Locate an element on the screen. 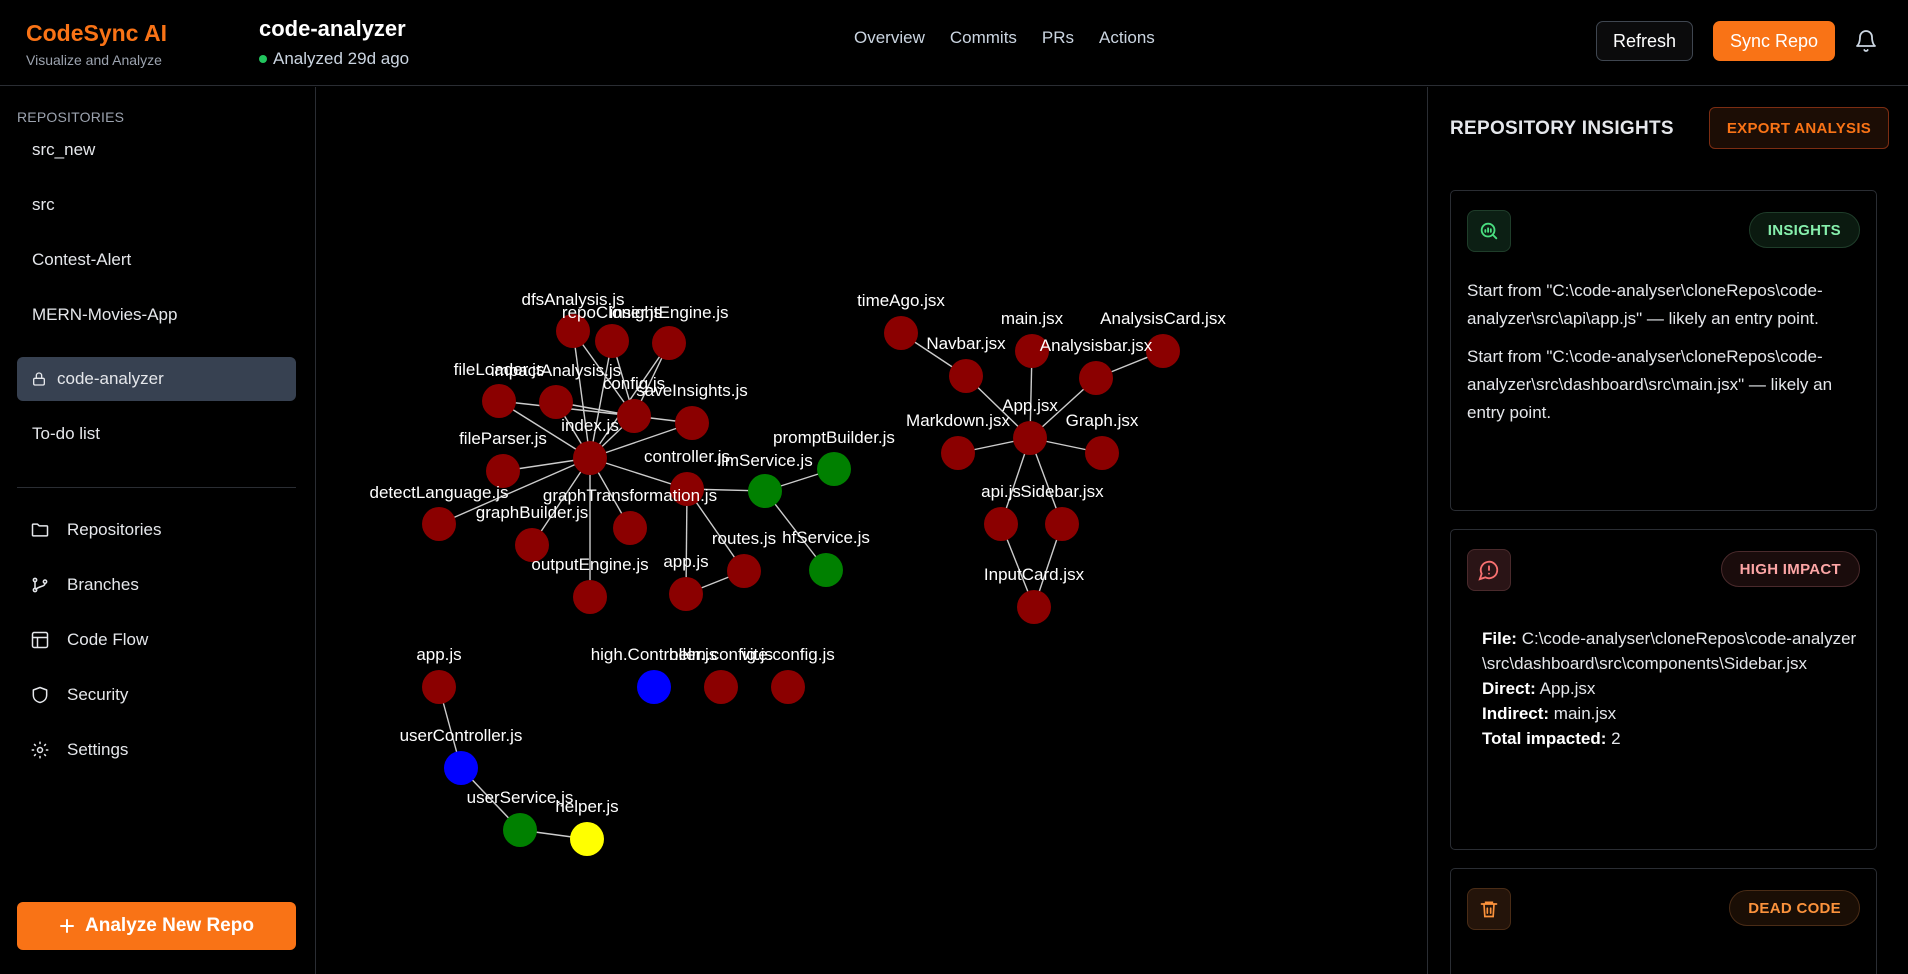 This screenshot has height=974, width=1908. sidebar-nav-repositories: Repositories is located at coordinates (96, 530).